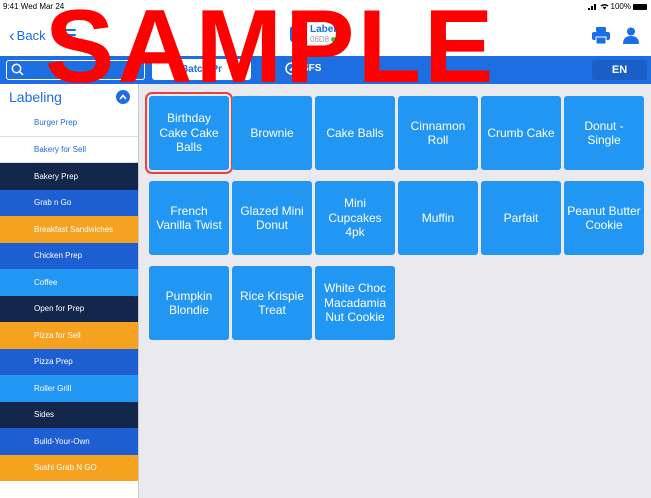  I want to click on user-icon, so click(631, 35).